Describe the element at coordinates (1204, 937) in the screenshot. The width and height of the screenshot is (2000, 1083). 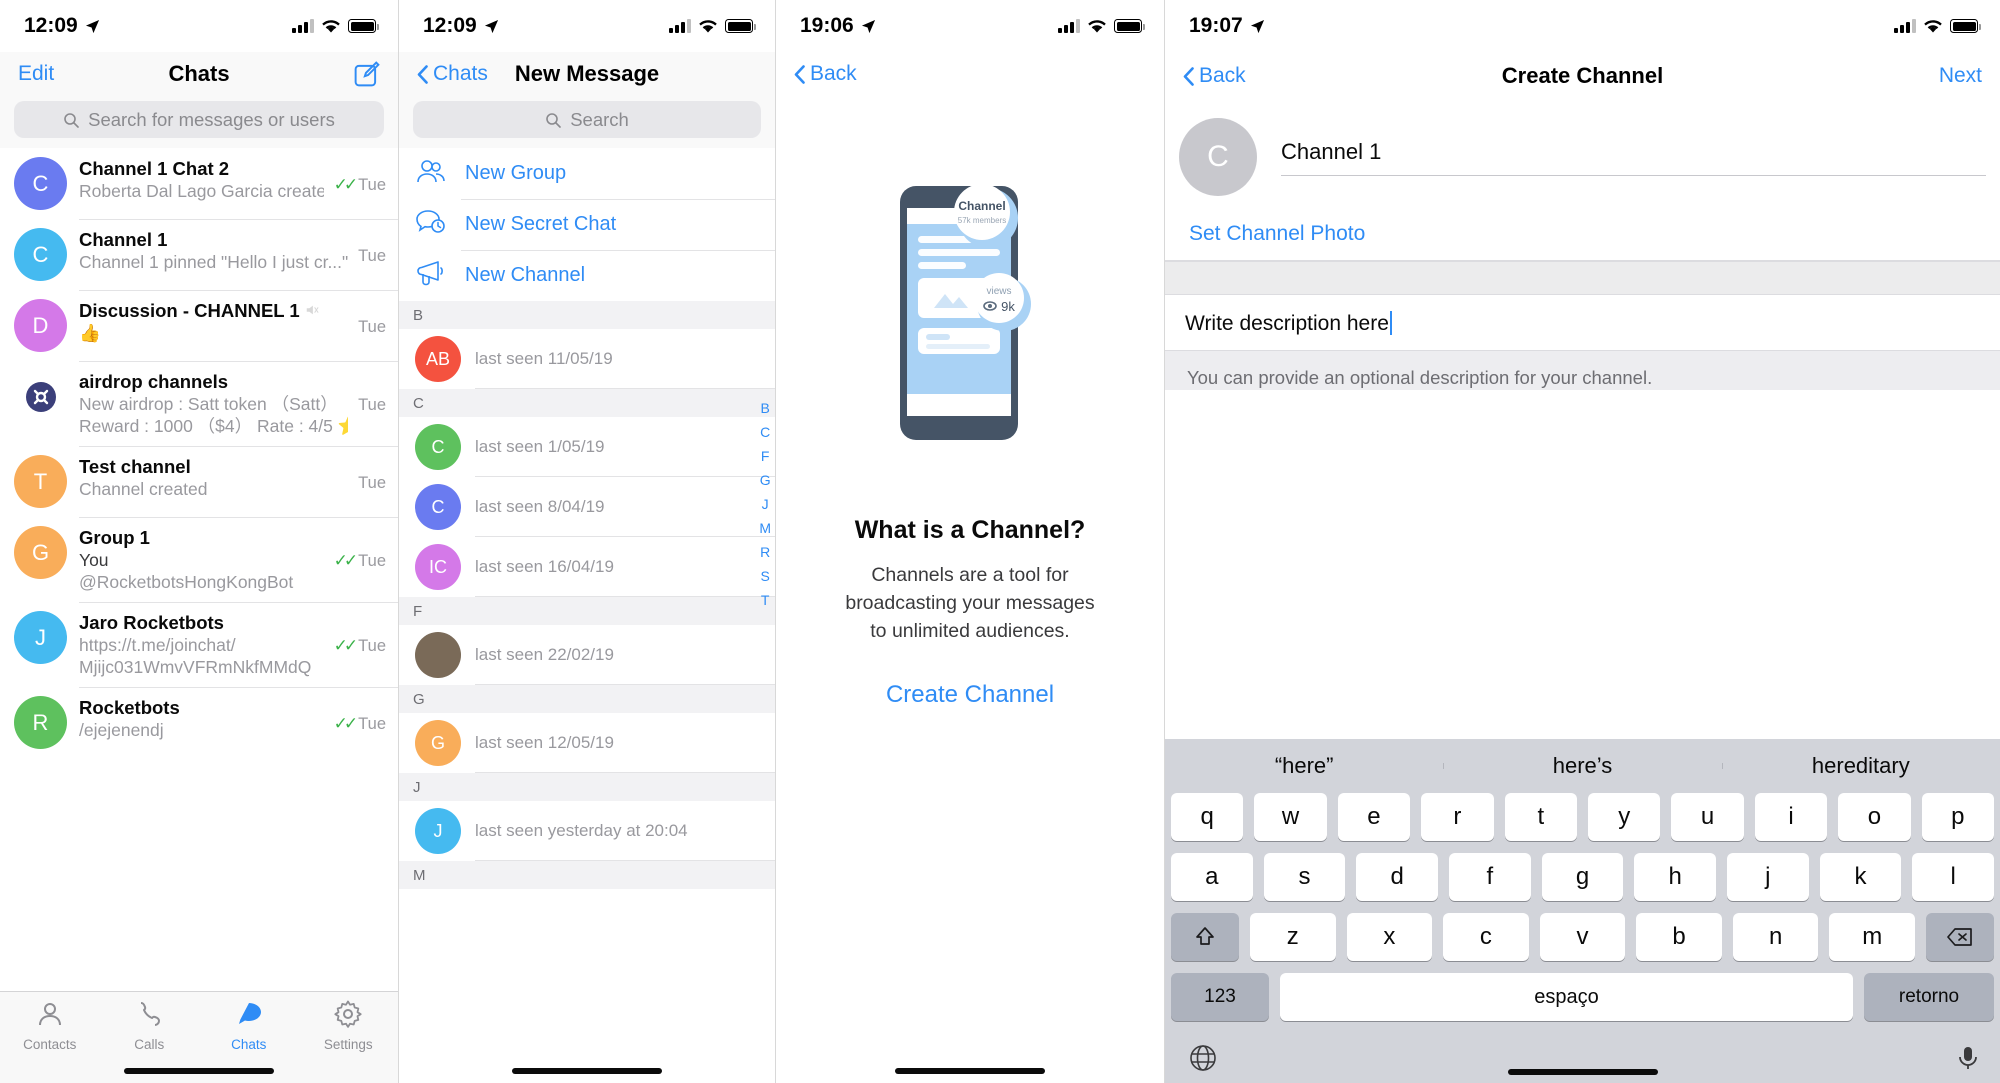
I see `shift-key` at that location.